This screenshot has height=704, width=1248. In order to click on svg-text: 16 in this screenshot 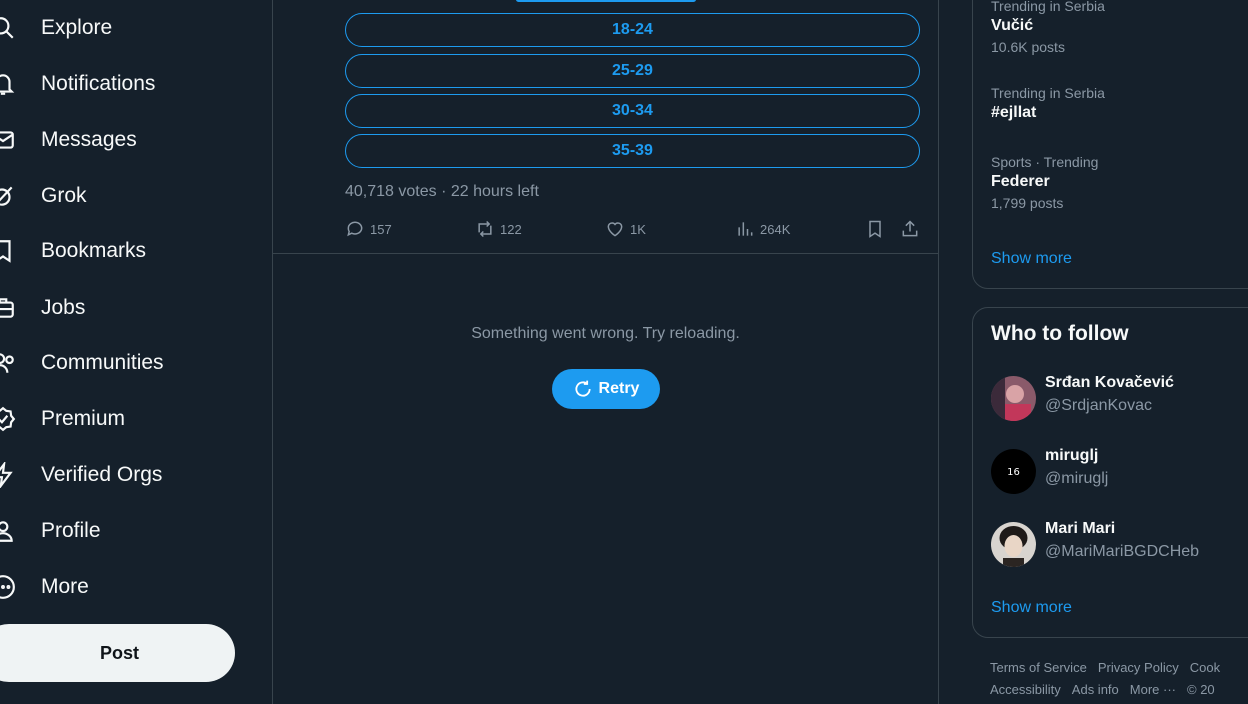, I will do `click(1013, 472)`.